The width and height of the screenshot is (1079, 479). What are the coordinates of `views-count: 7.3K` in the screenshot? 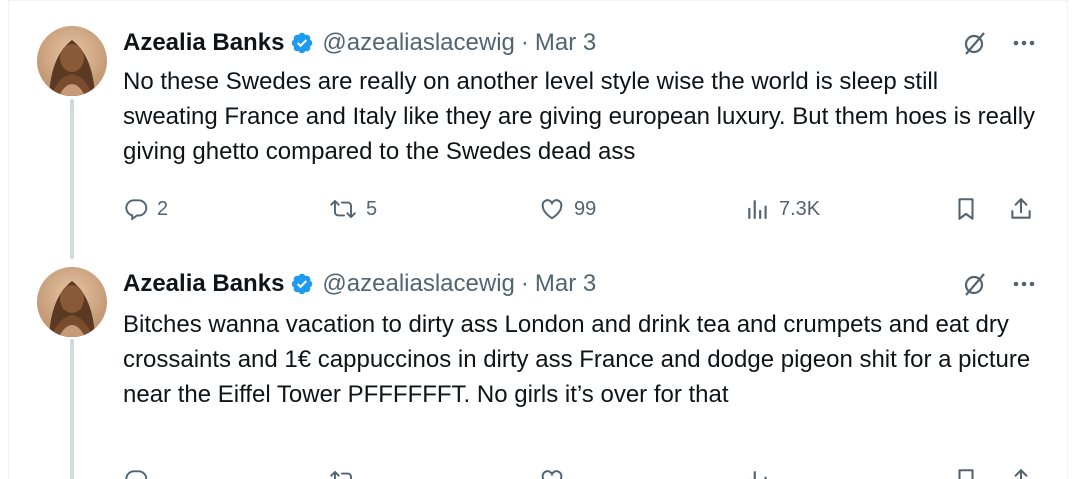 It's located at (799, 209).